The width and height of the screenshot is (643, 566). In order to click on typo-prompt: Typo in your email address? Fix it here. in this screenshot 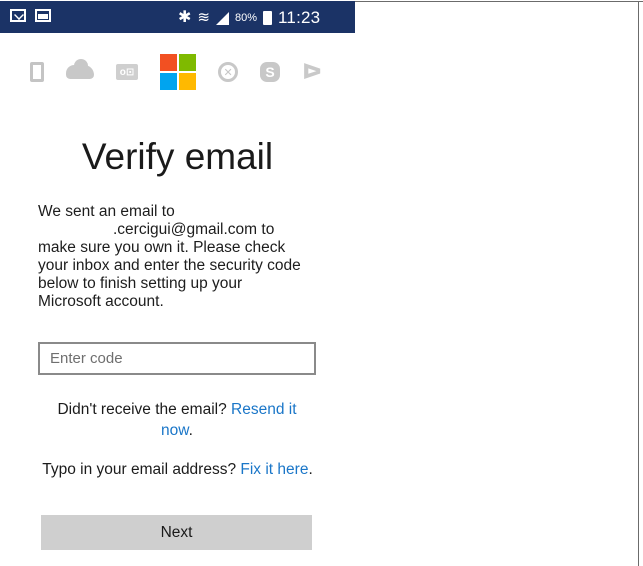, I will do `click(177, 470)`.